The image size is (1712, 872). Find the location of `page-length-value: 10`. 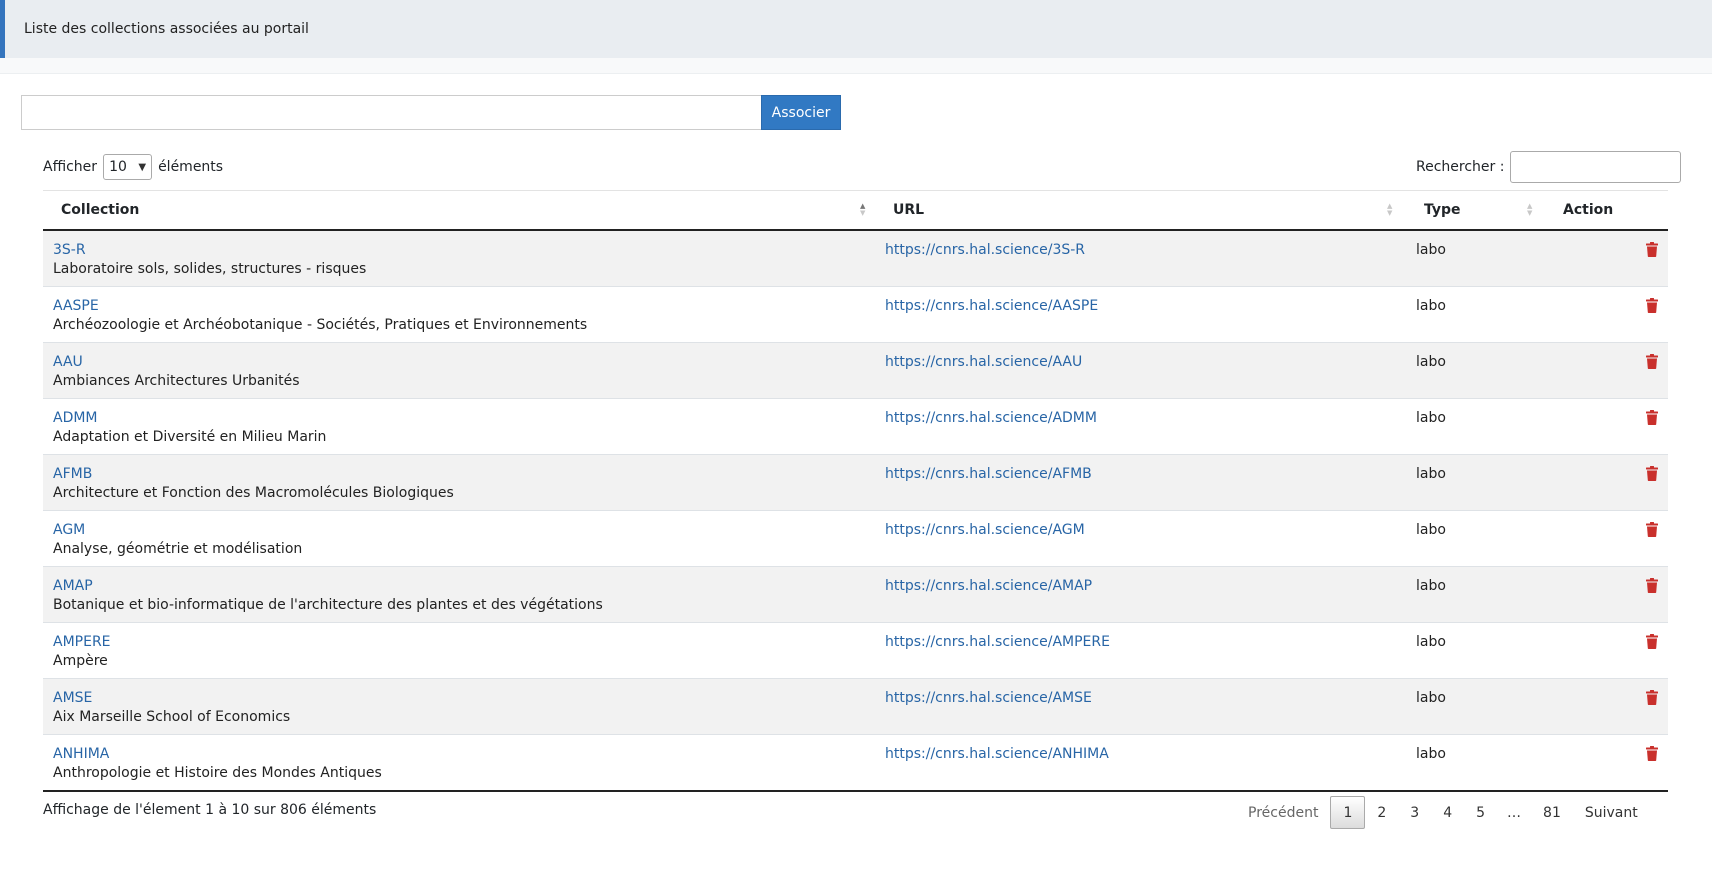

page-length-value: 10 is located at coordinates (118, 167).